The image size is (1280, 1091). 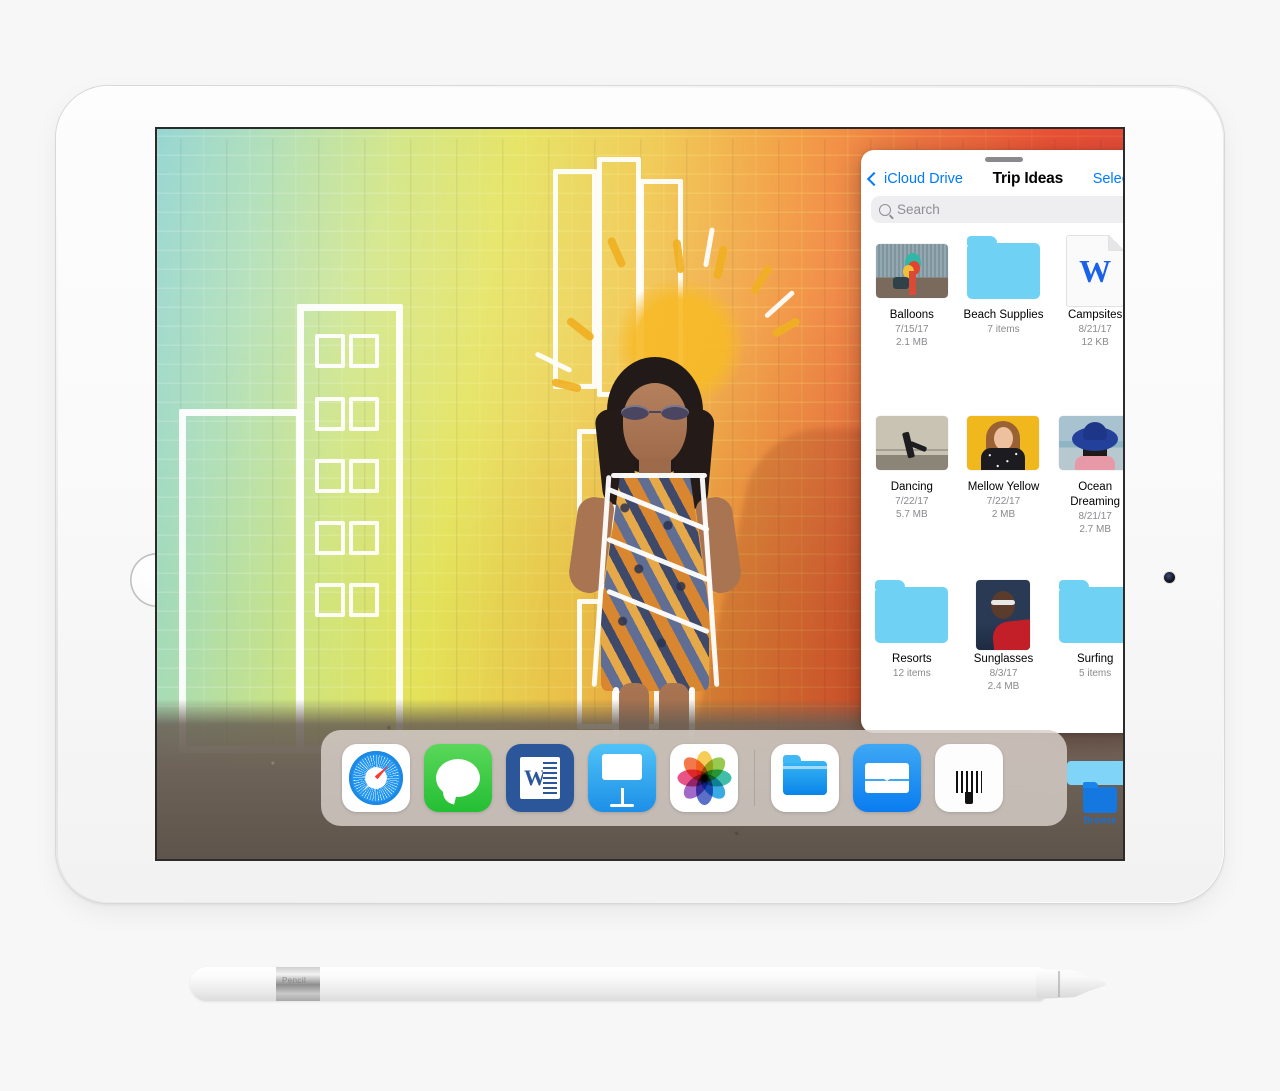 I want to click on mail-icon, so click(x=887, y=778).